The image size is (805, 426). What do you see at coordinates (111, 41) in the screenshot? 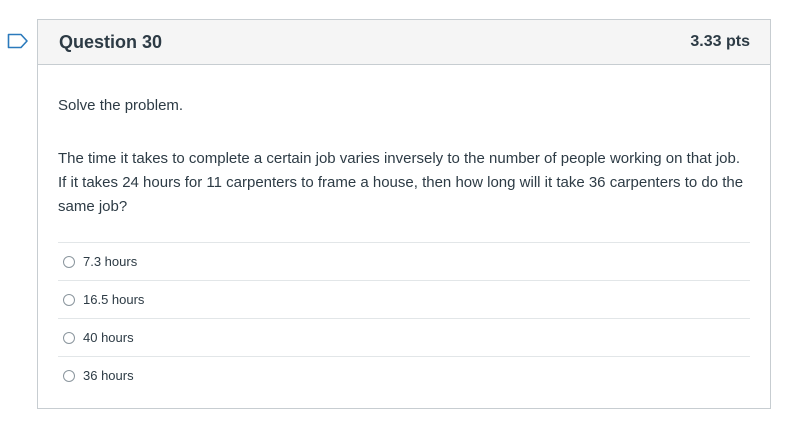
I see `question-title: Question 30` at bounding box center [111, 41].